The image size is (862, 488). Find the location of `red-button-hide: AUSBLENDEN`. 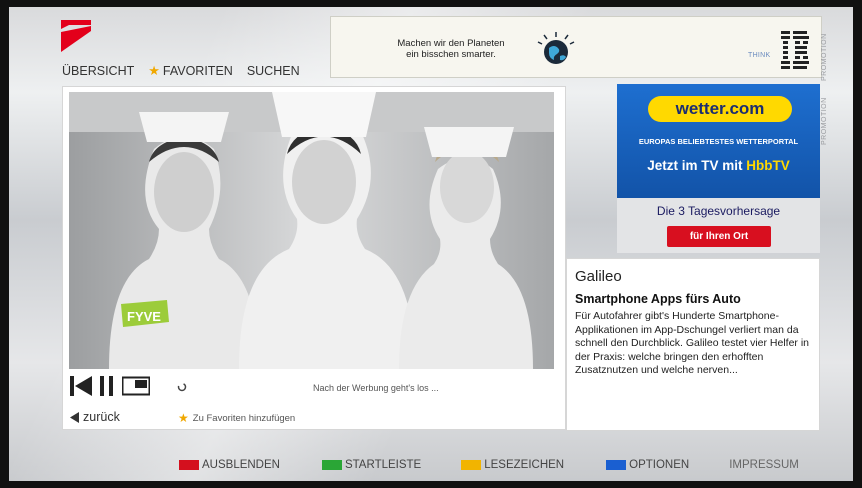

red-button-hide: AUSBLENDEN is located at coordinates (229, 465).